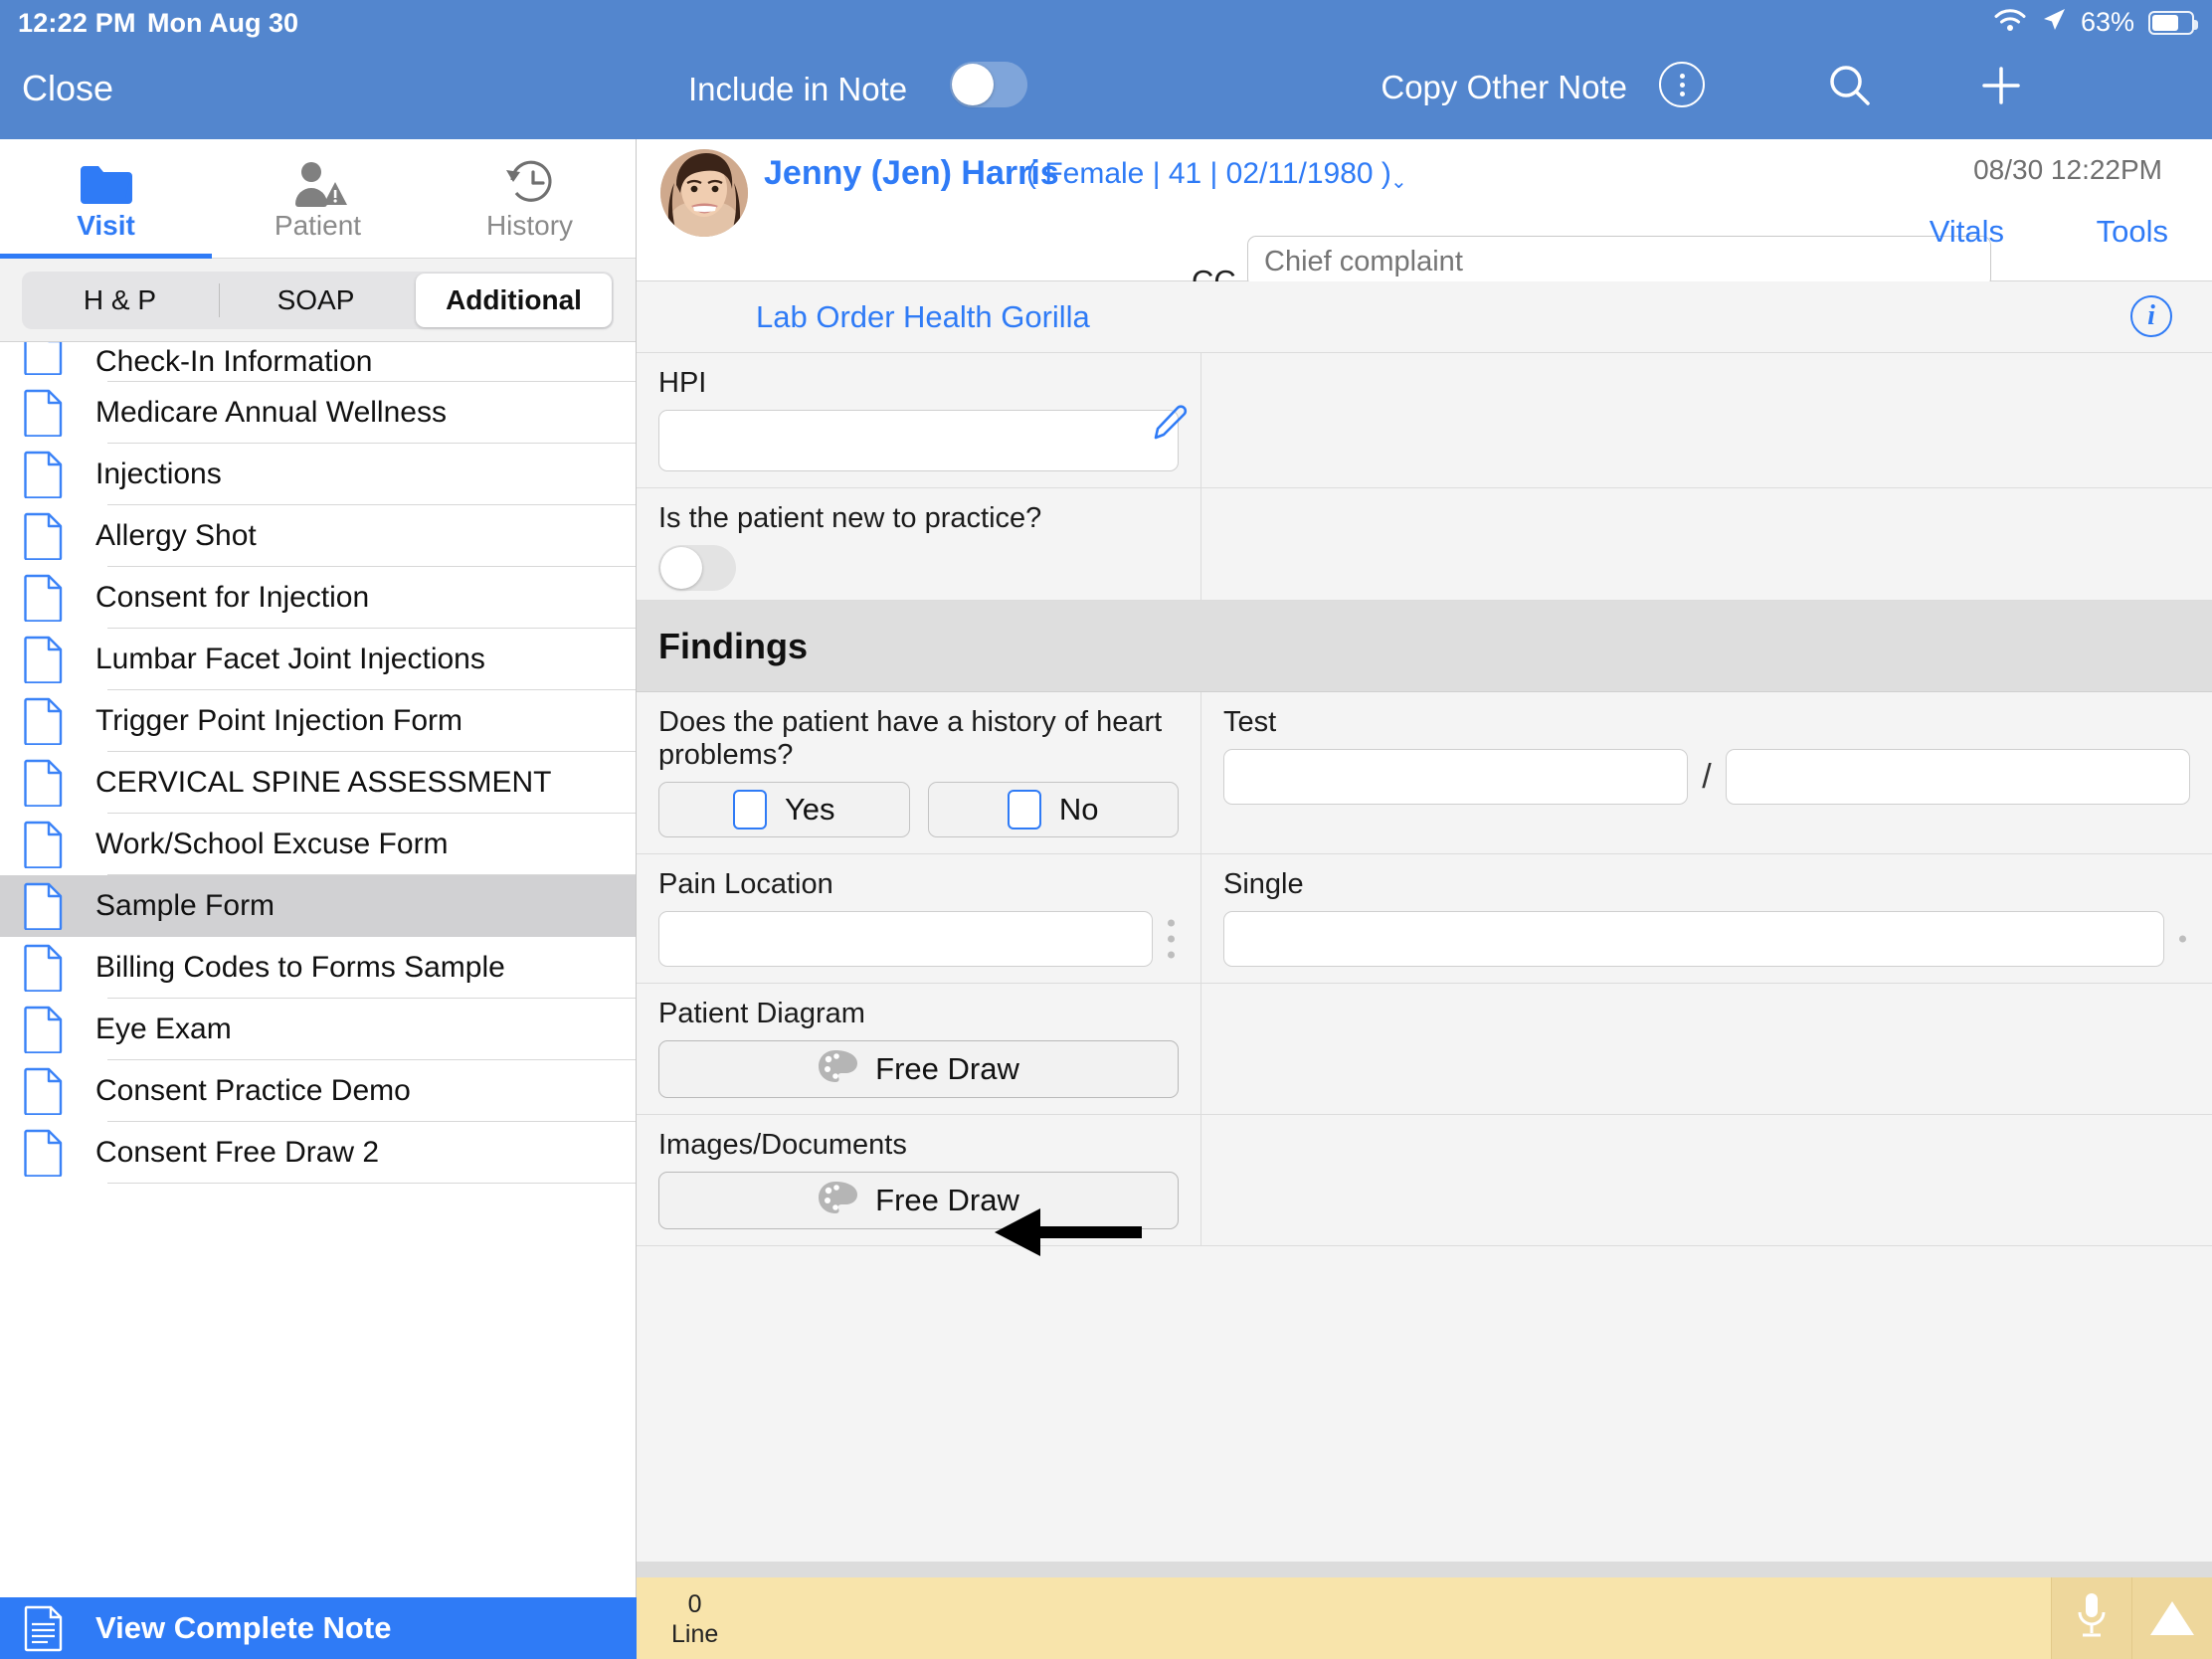 The image size is (2212, 1659). I want to click on form-list-item: Allergy Shot, so click(318, 536).